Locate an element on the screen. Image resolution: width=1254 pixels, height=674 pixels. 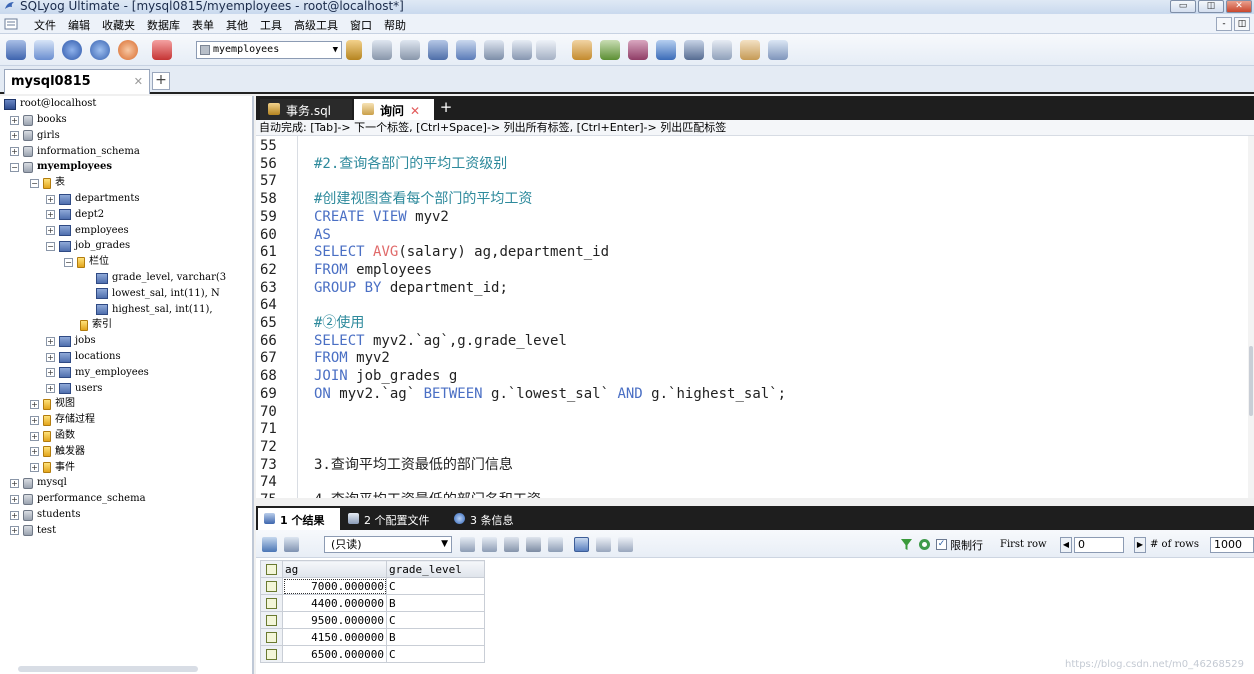
code-line: SELECT myv2.`ag`,g.grade_level is located at coordinates (440, 341).